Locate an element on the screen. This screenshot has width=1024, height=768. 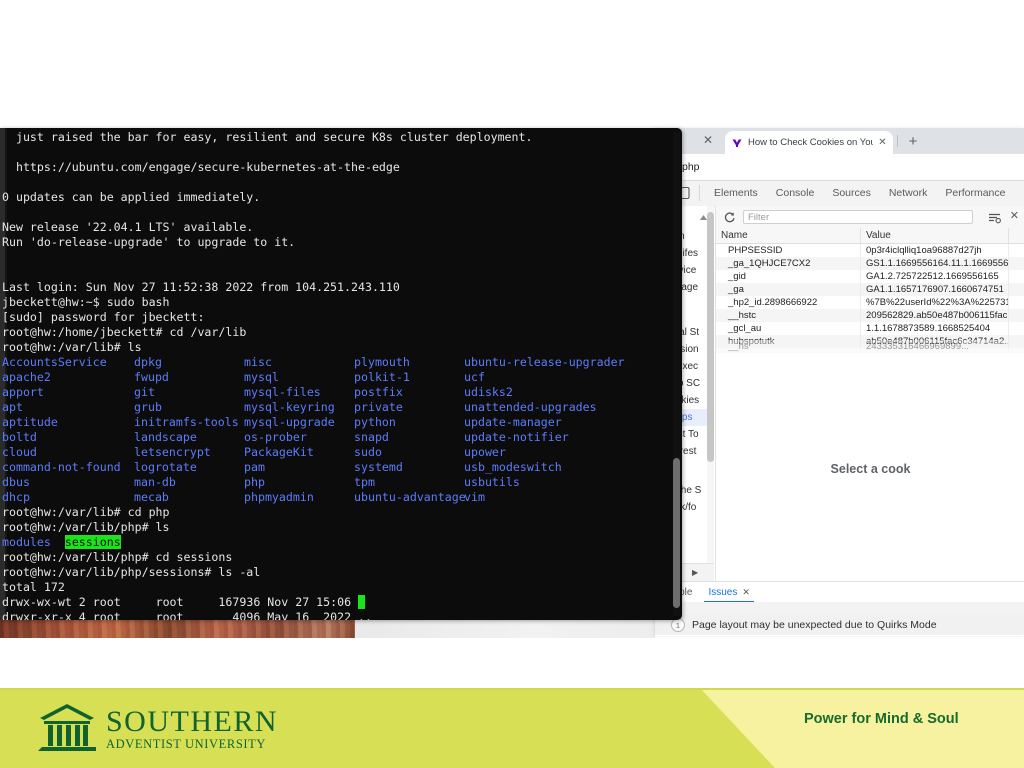
ls-entry: snapd is located at coordinates (371, 437).